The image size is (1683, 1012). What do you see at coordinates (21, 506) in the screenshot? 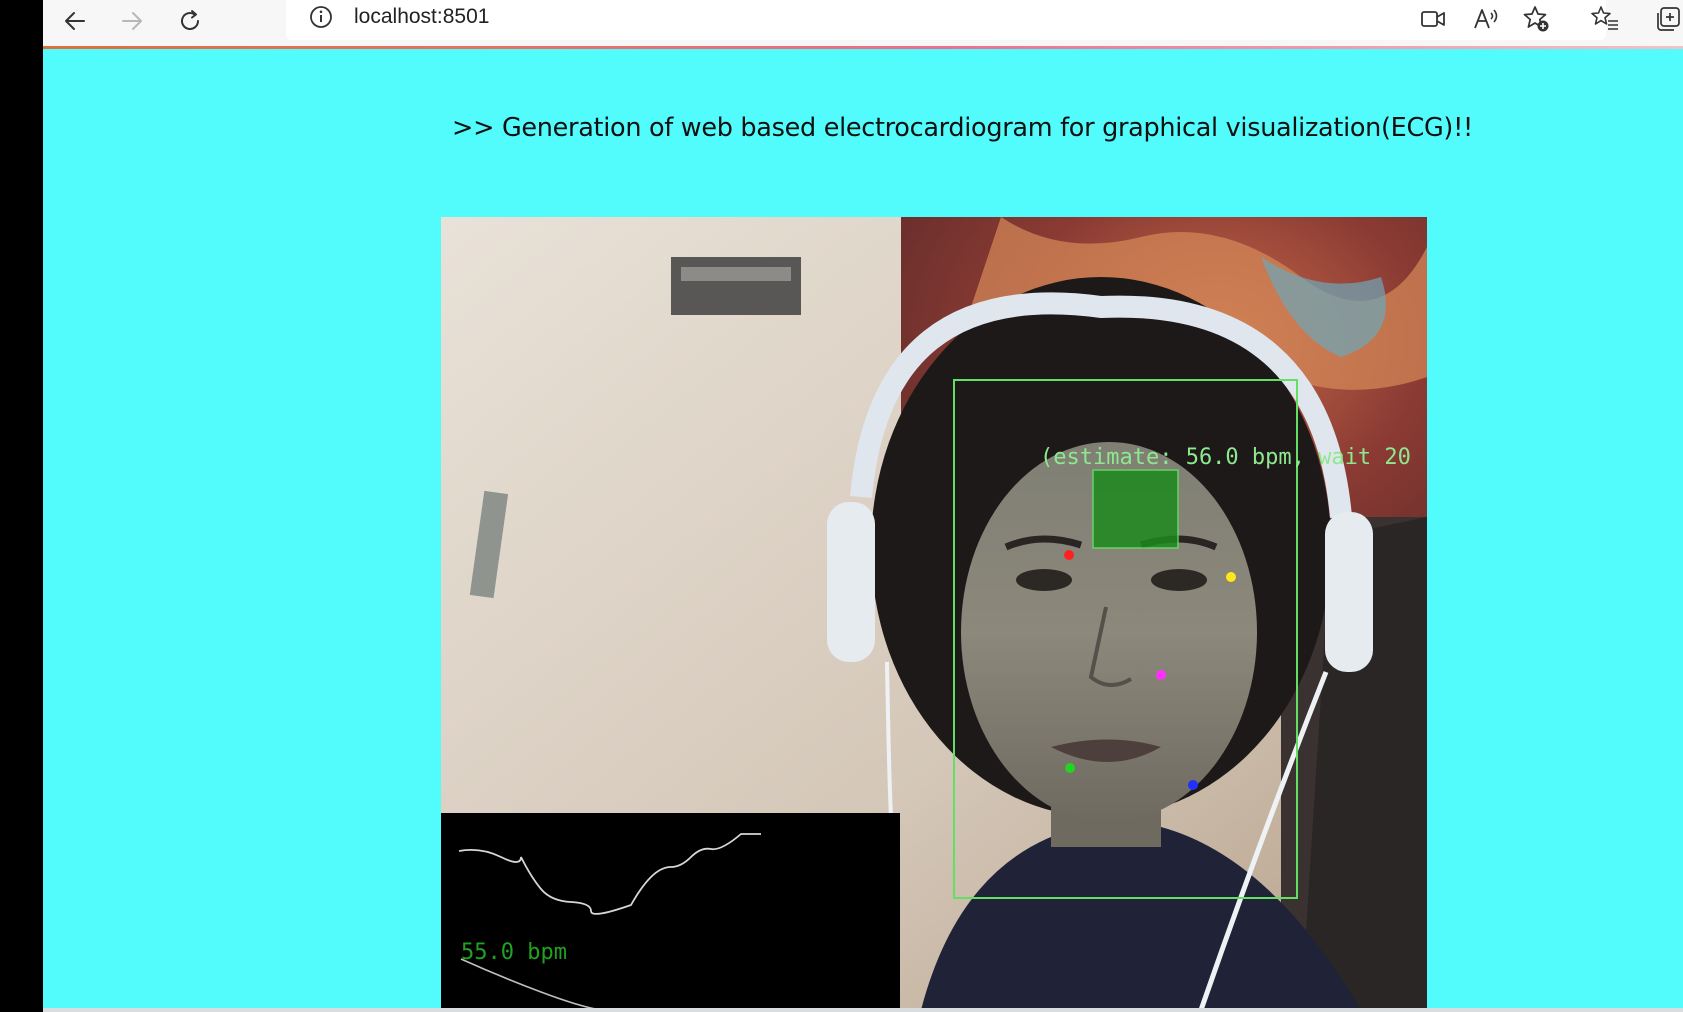
I see `left-edge-strip` at bounding box center [21, 506].